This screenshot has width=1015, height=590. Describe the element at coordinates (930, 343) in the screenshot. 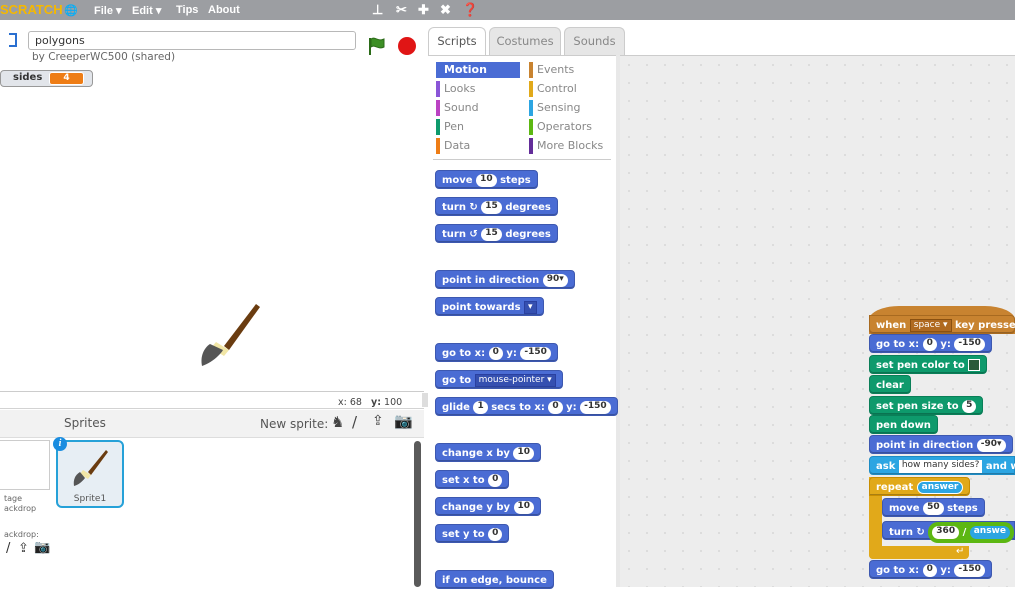

I see `script-goto-xy: go to x: 0 y: -150` at that location.